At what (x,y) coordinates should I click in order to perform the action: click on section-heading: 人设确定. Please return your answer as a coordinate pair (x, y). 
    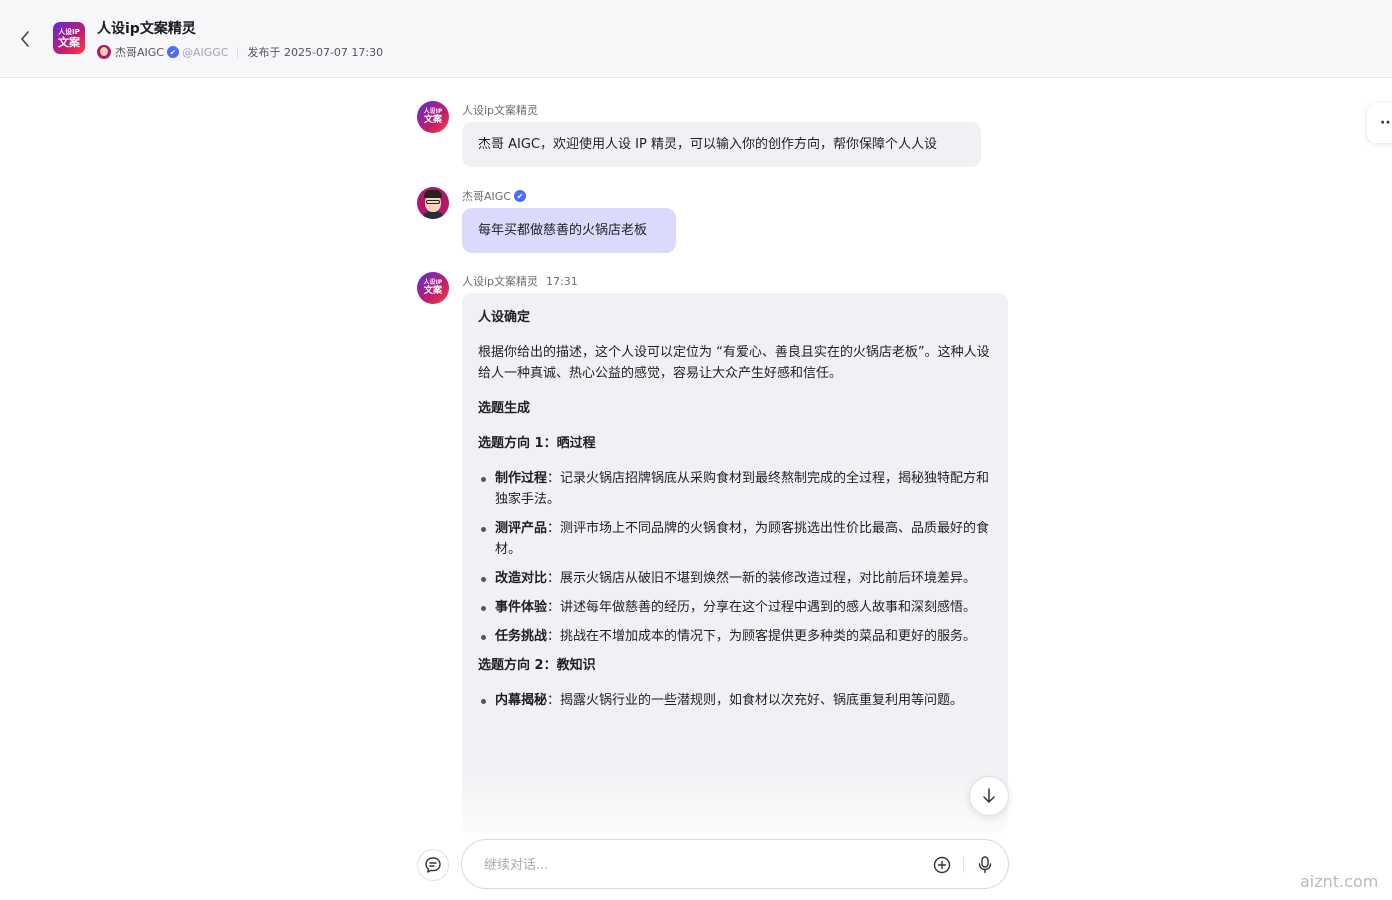
    Looking at the image, I should click on (504, 317).